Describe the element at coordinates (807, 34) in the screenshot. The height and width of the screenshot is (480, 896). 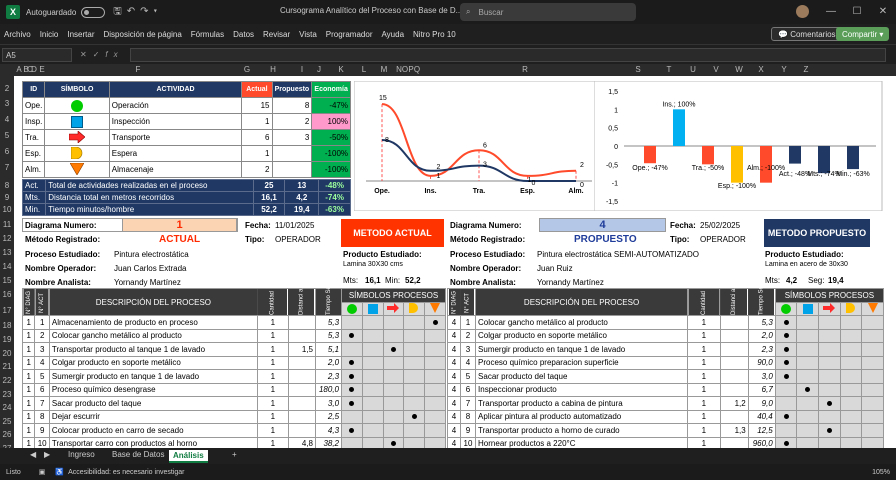
I see `comments-button: 💬 Comentarios` at that location.